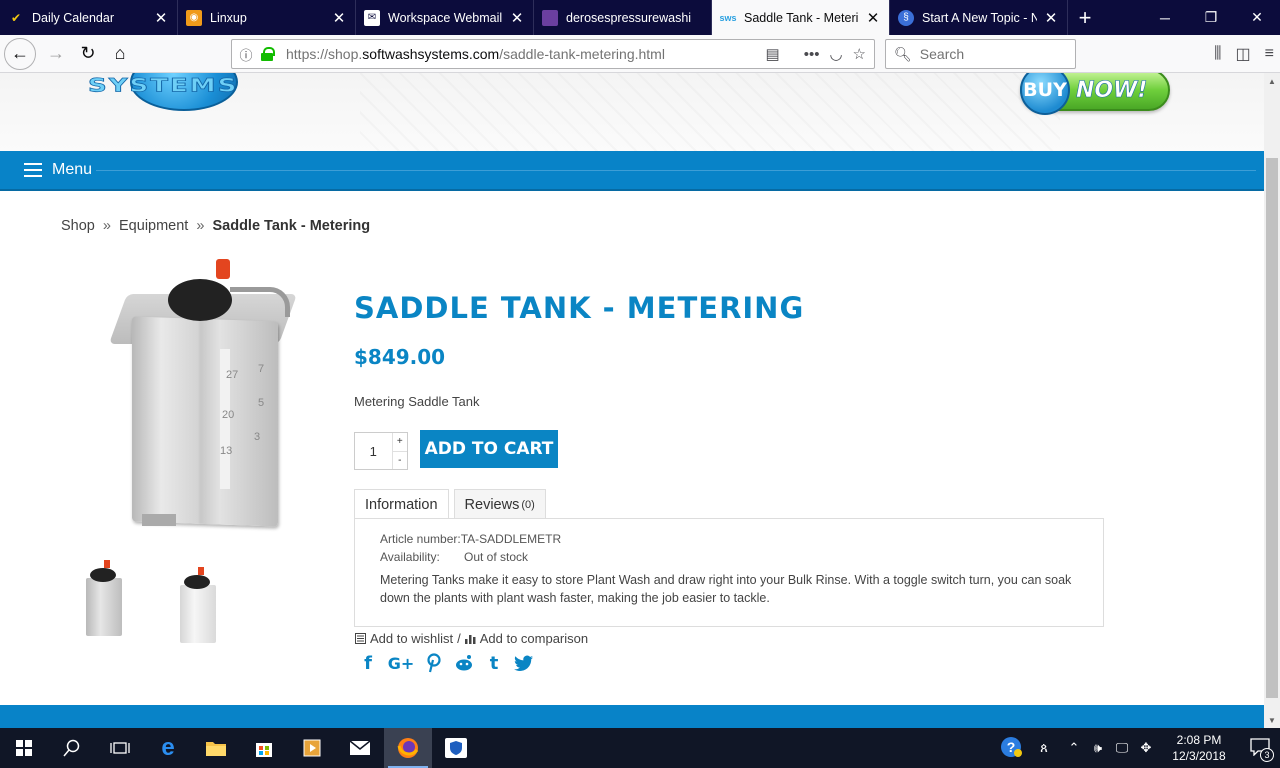 Image resolution: width=1280 pixels, height=768 pixels. I want to click on facebook-icon: f, so click(368, 663).